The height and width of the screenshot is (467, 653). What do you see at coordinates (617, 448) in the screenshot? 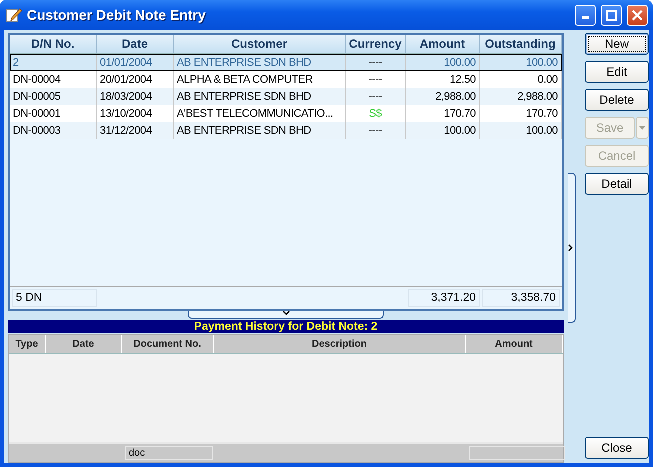
I see `close-dialog-button: Close` at bounding box center [617, 448].